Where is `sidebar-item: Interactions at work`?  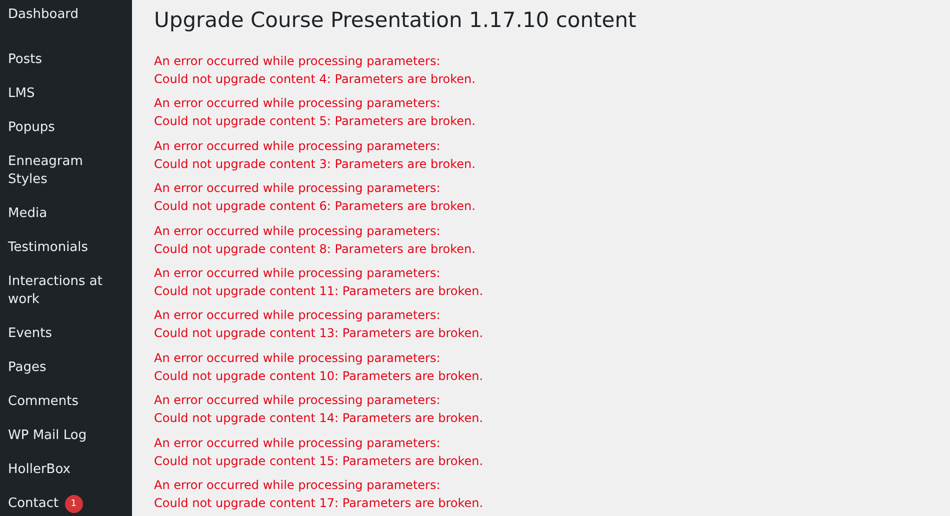 sidebar-item: Interactions at work is located at coordinates (64, 291).